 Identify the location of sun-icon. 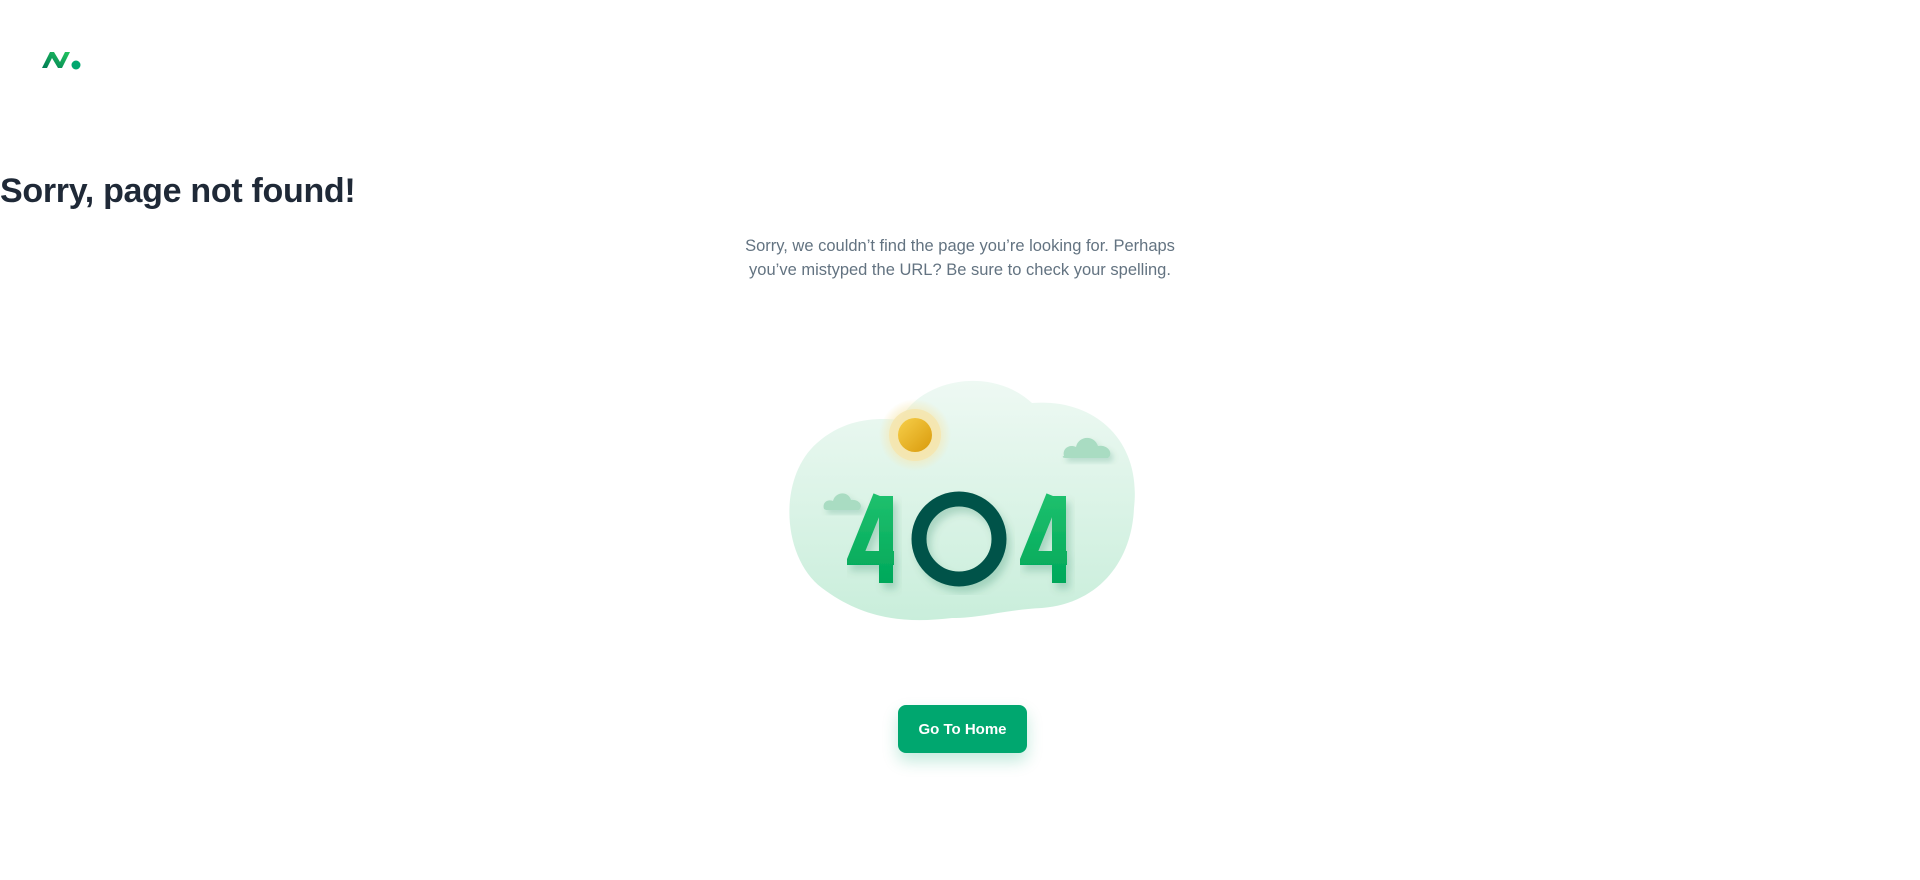
(915, 435).